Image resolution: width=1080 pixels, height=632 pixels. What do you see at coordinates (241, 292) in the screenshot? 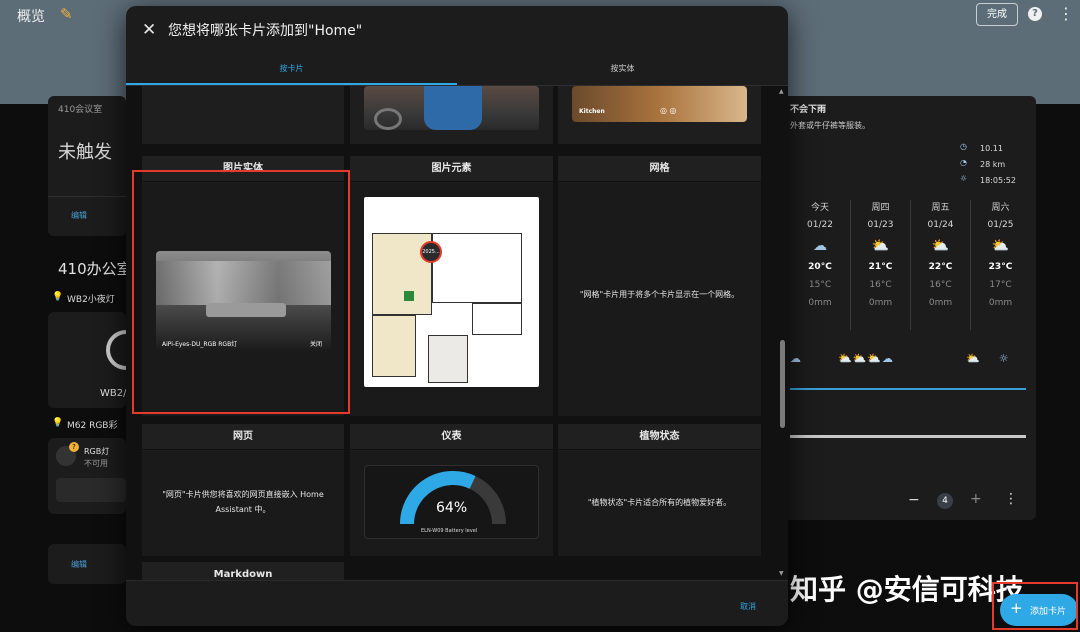
I see `picture-entity-highlight` at bounding box center [241, 292].